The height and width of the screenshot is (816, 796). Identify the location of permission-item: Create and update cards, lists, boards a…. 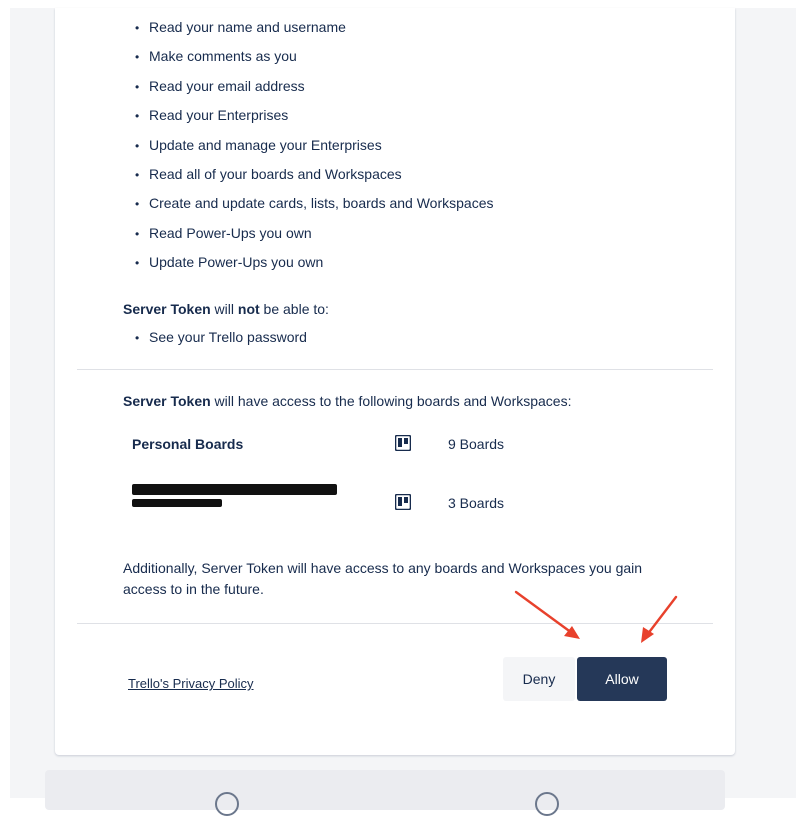
(314, 206).